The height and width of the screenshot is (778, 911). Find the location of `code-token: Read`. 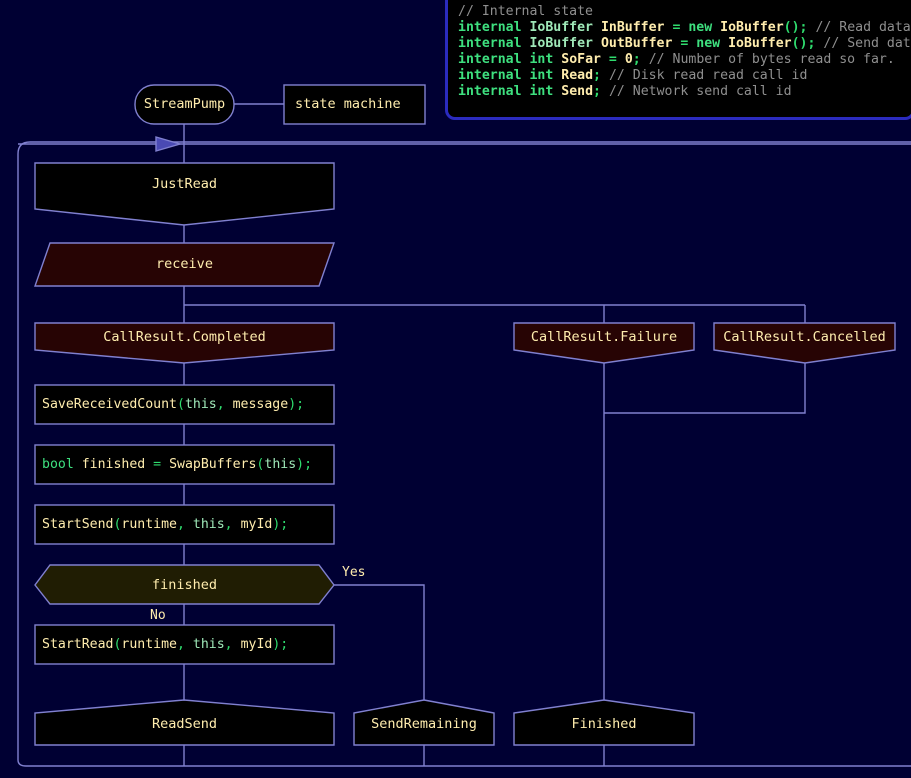

code-token: Read is located at coordinates (577, 76).